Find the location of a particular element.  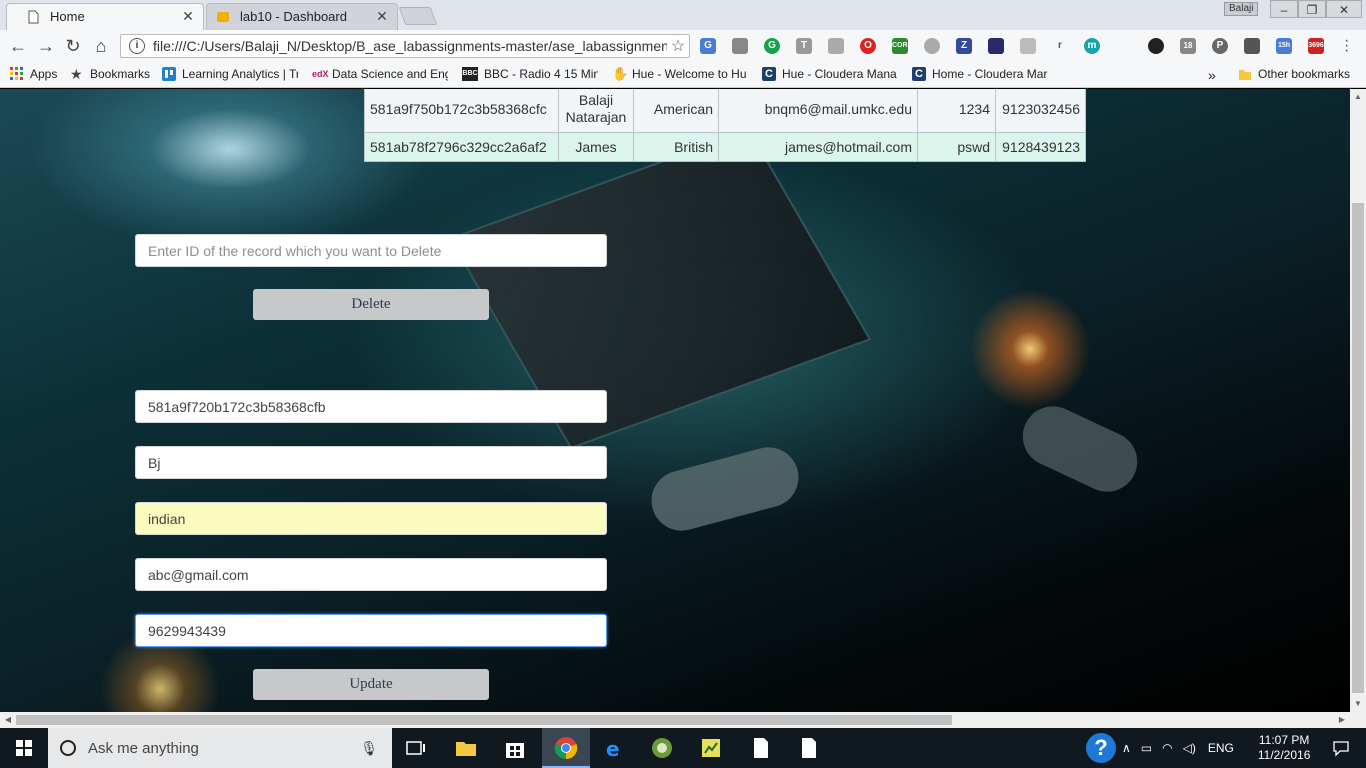

chrome-menu-icon: · · · is located at coordinates (1347, 46).